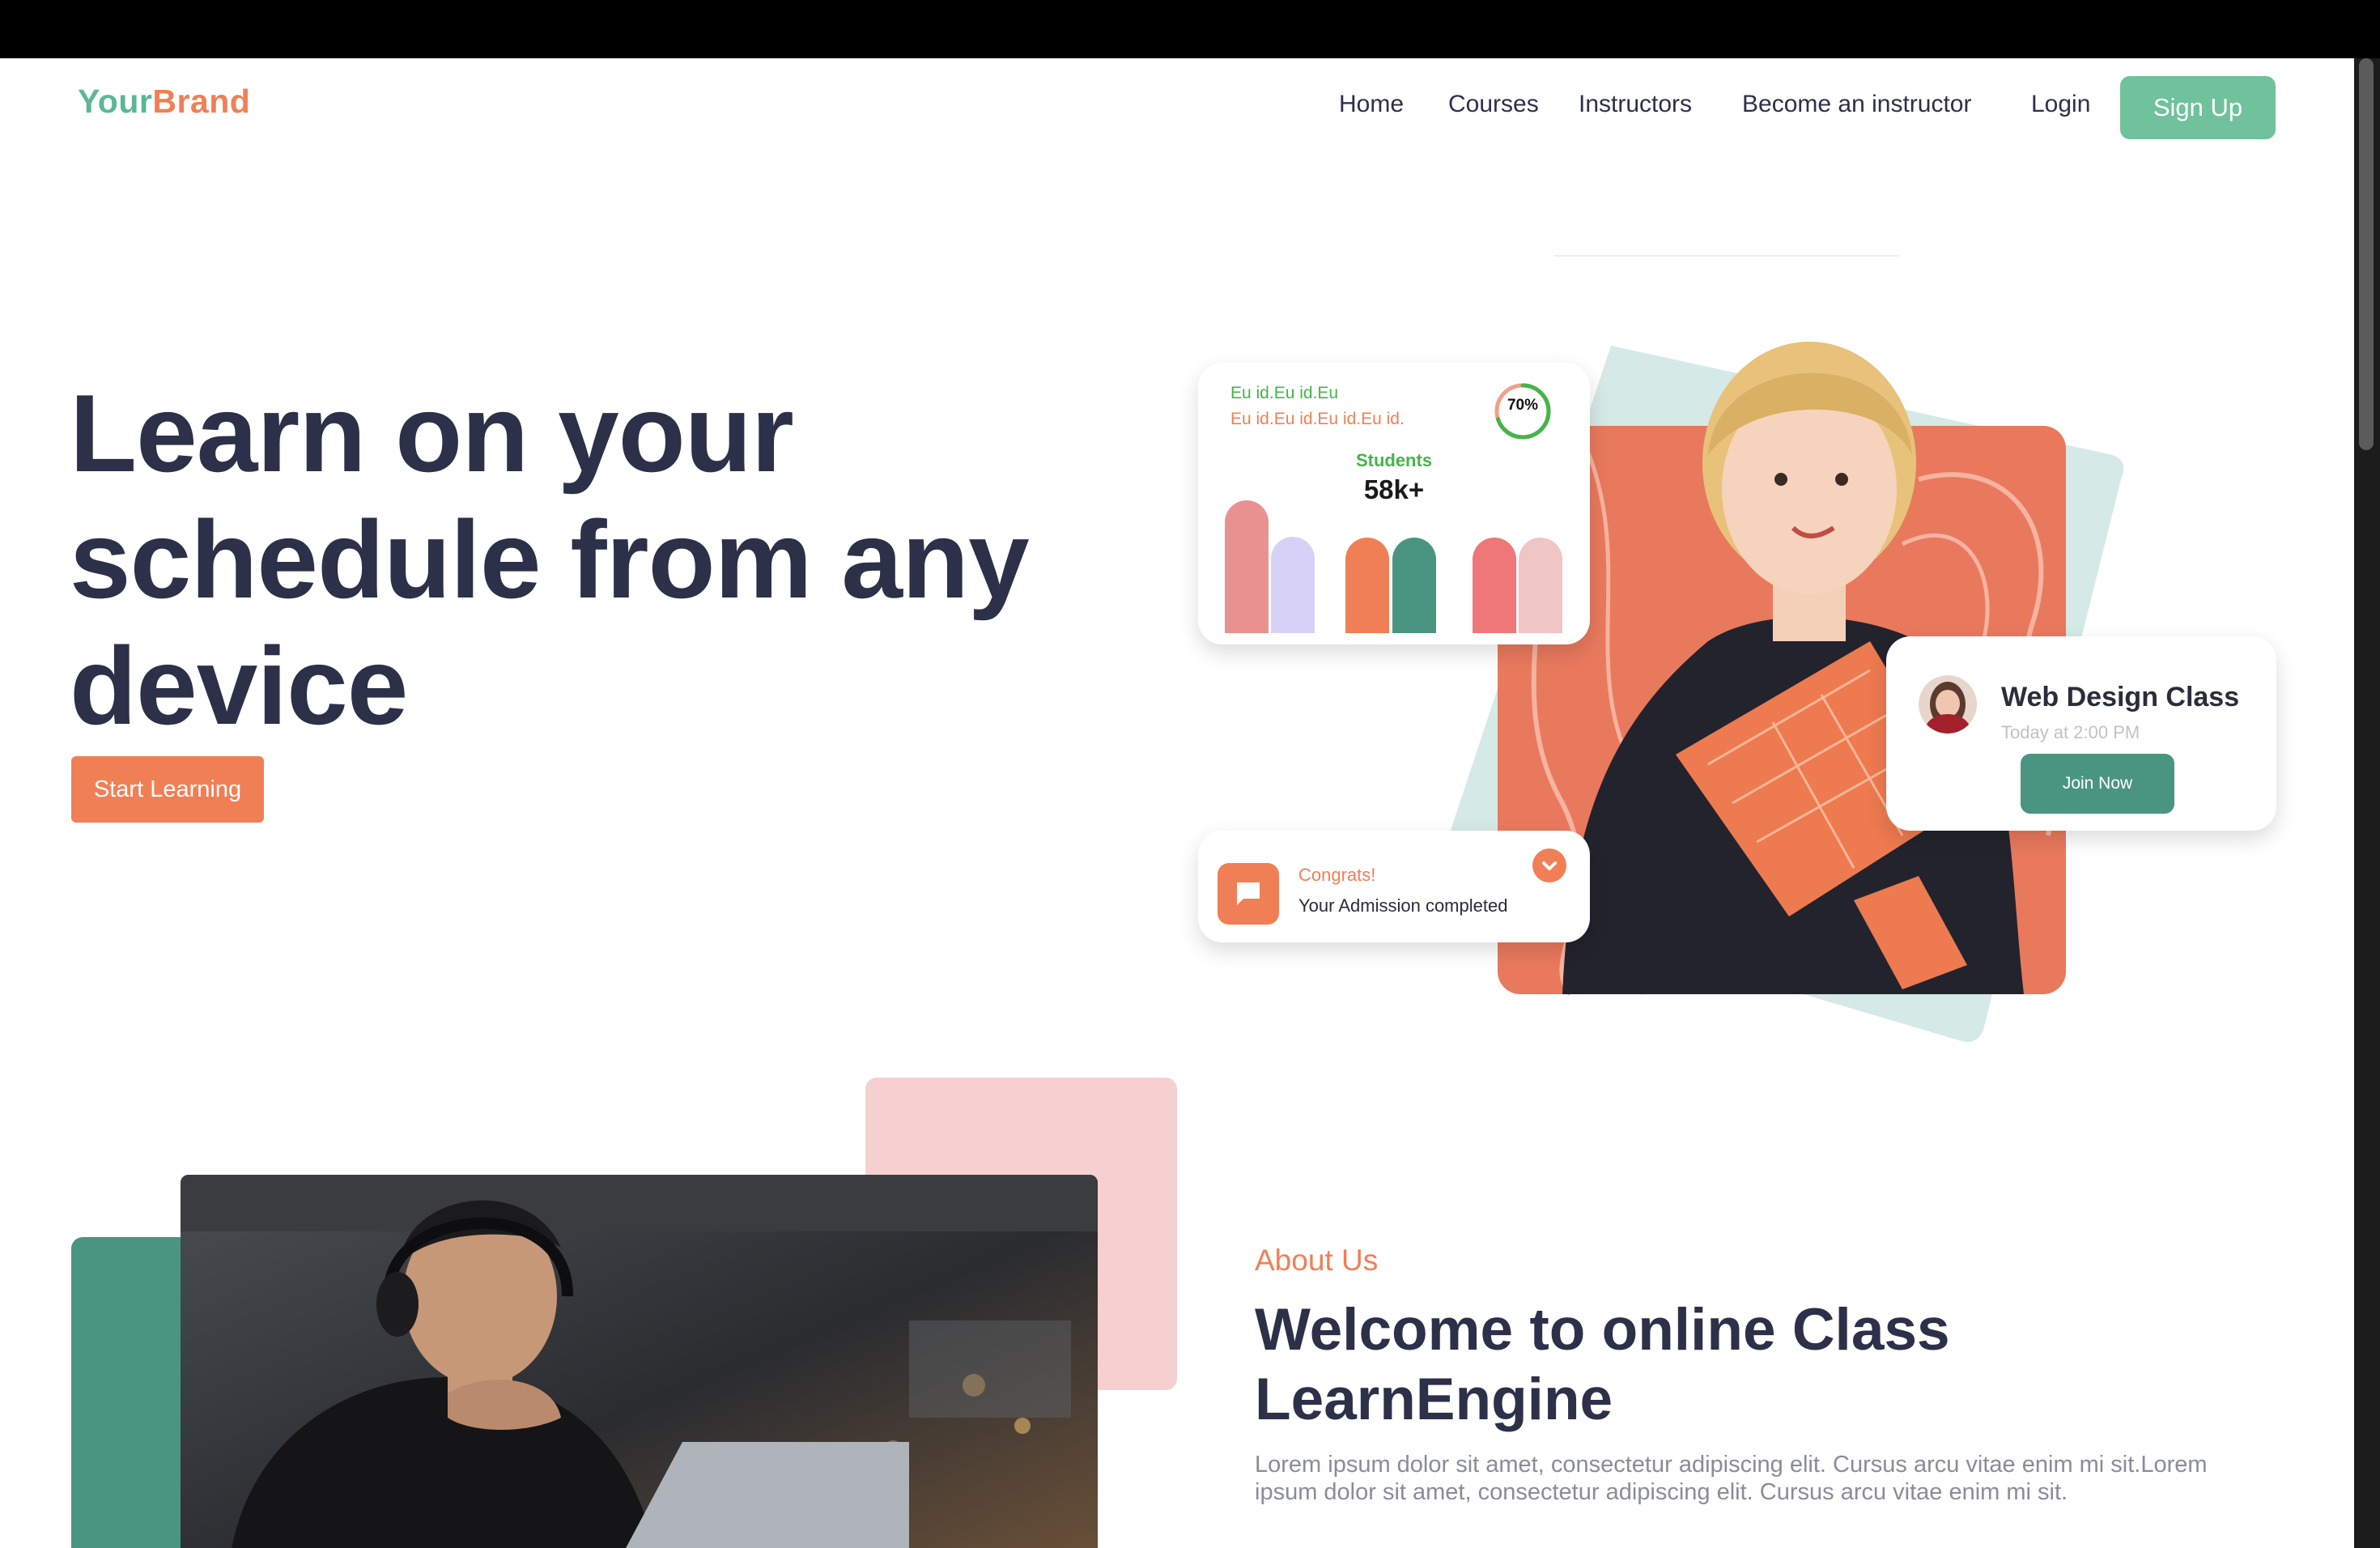 The width and height of the screenshot is (2380, 1548). Describe the element at coordinates (1190, 29) in the screenshot. I see `browser-top-bar` at that location.